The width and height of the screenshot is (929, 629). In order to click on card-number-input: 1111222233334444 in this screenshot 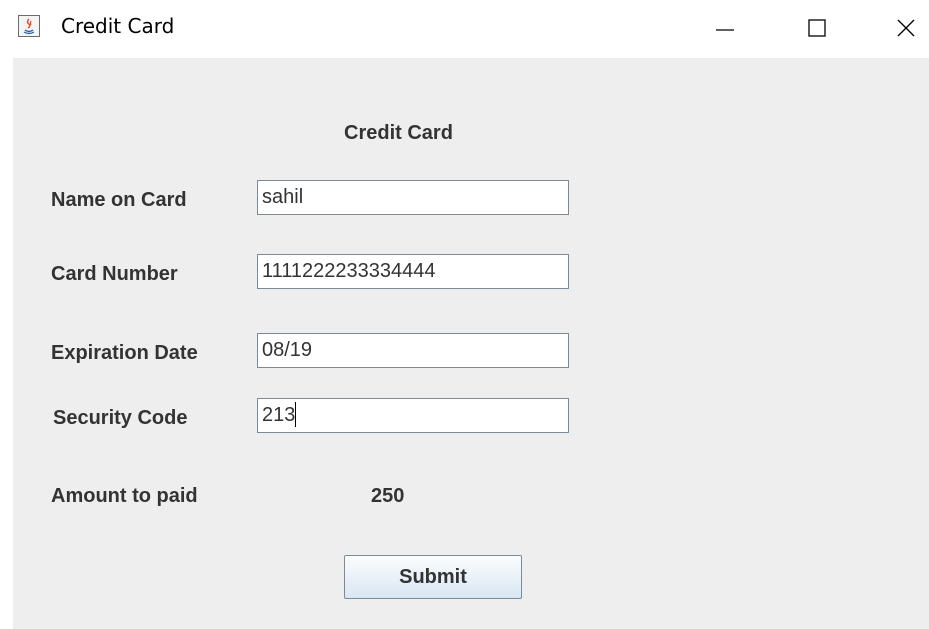, I will do `click(413, 271)`.